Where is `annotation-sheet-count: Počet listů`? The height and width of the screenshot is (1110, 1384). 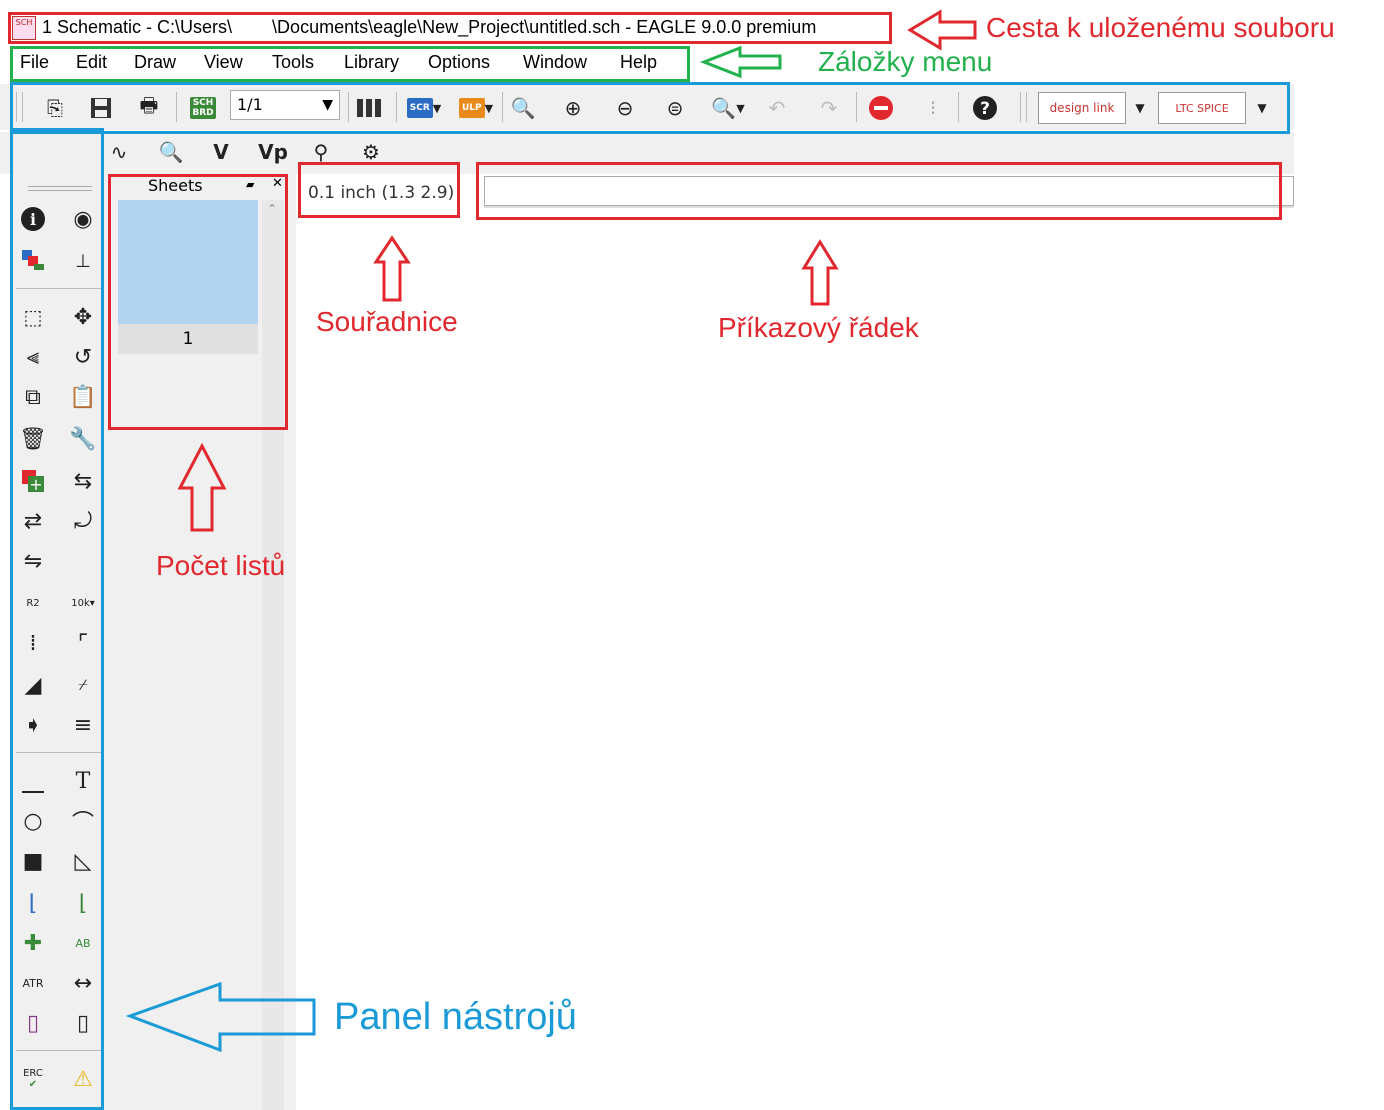
annotation-sheet-count: Počet listů is located at coordinates (221, 565).